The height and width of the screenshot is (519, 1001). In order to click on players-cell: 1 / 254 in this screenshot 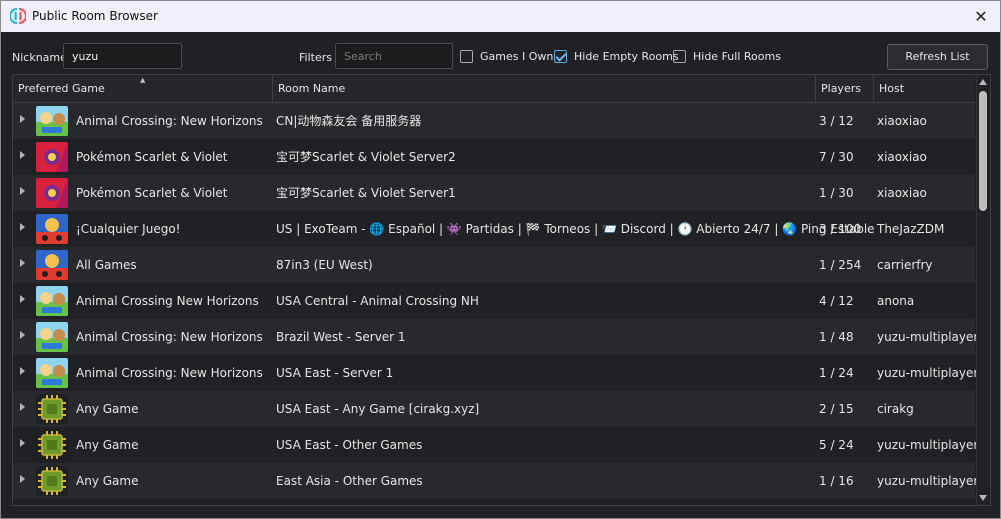, I will do `click(840, 265)`.